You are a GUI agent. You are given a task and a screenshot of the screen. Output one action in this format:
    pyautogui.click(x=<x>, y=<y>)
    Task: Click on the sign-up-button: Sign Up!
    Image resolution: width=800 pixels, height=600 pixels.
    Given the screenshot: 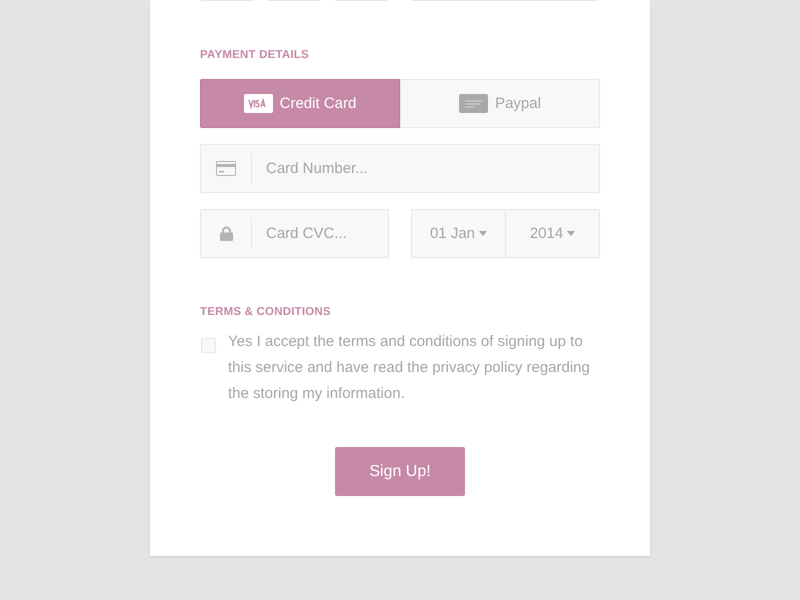 What is the action you would take?
    pyautogui.click(x=400, y=471)
    